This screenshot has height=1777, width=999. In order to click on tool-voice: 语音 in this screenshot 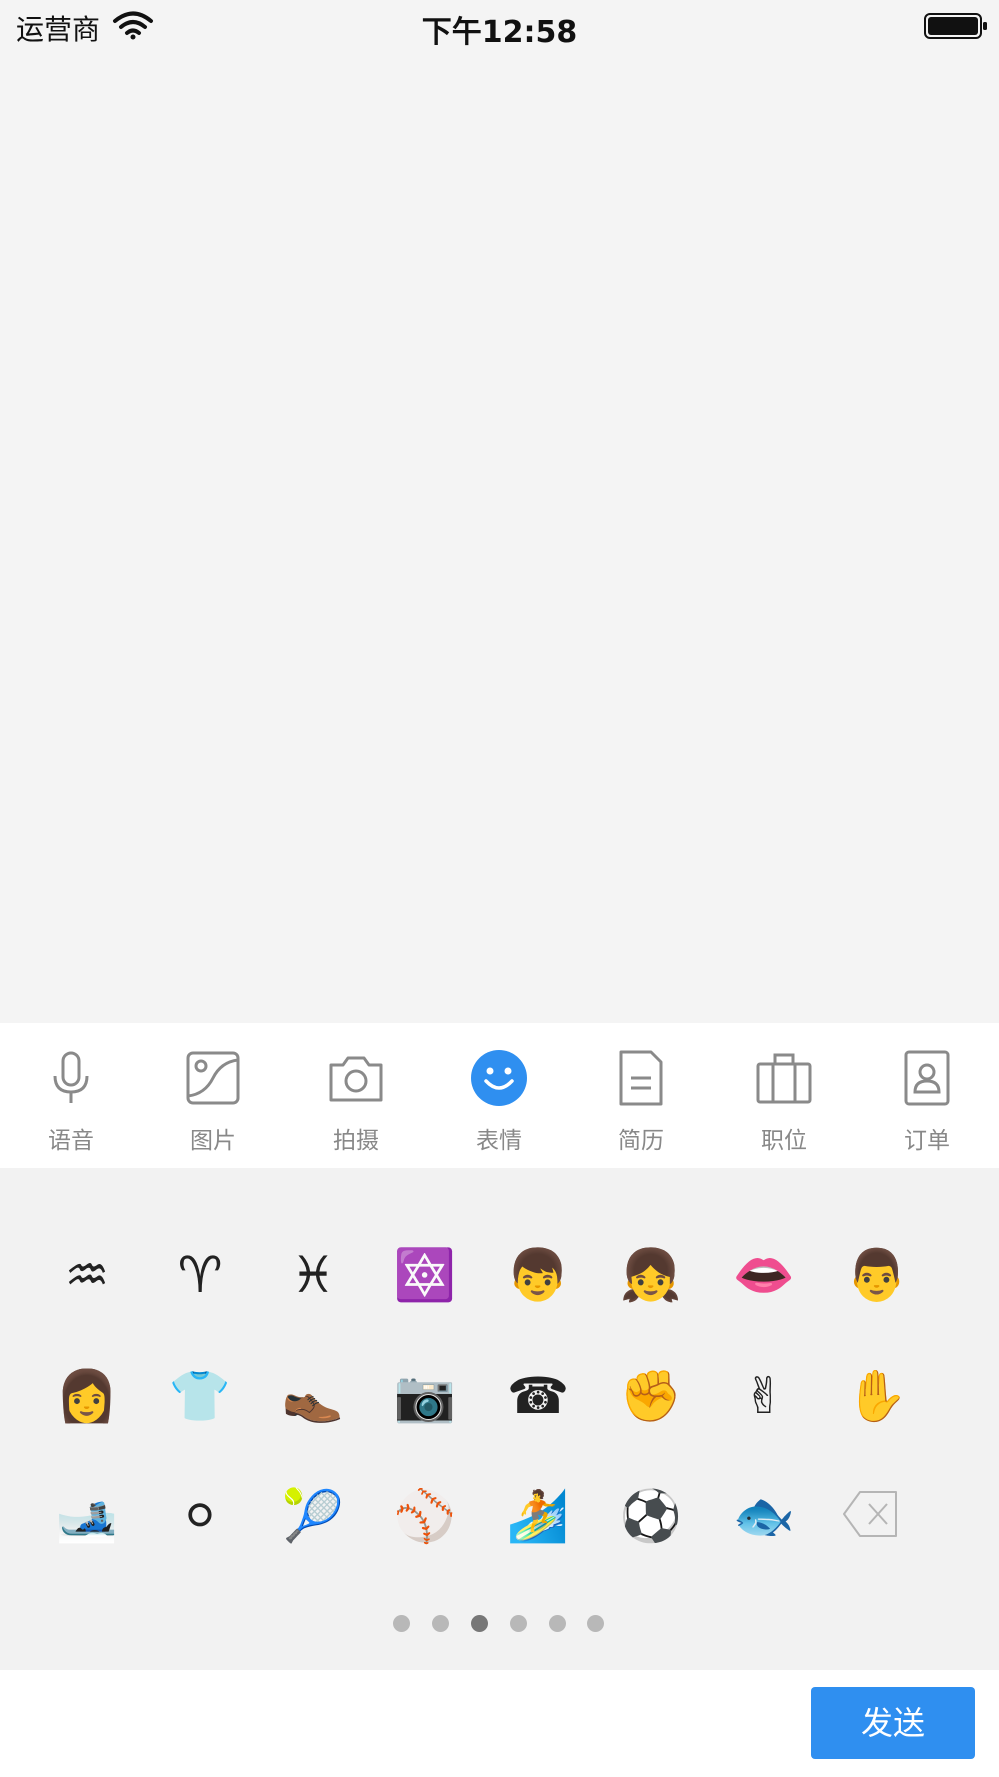, I will do `click(71, 1095)`.